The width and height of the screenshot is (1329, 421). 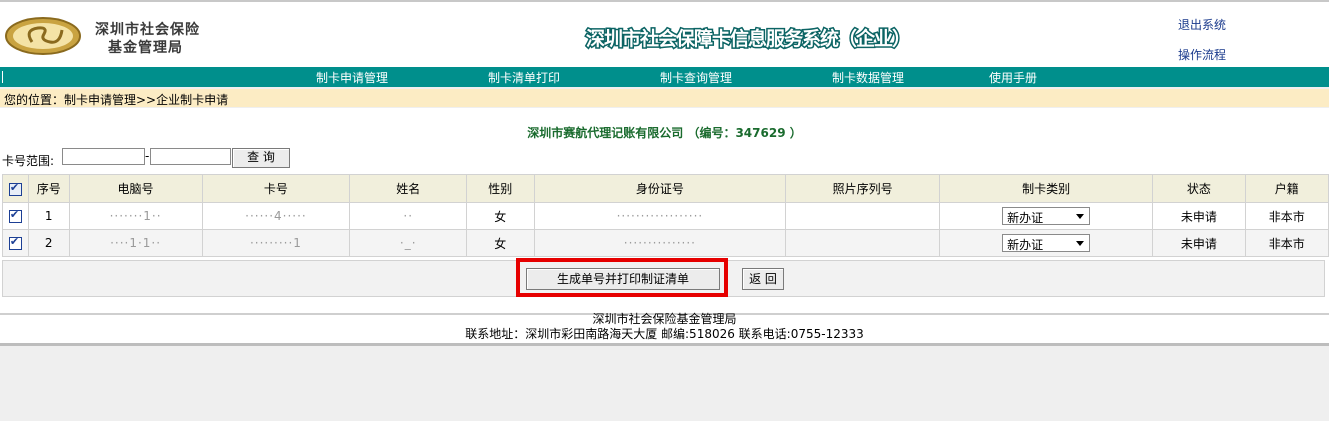 I want to click on table-header-row: 序号 电脑号 卡号 姓名 性别 身份证号 照片序列号 制卡类别 状态 户籍, so click(x=665, y=188).